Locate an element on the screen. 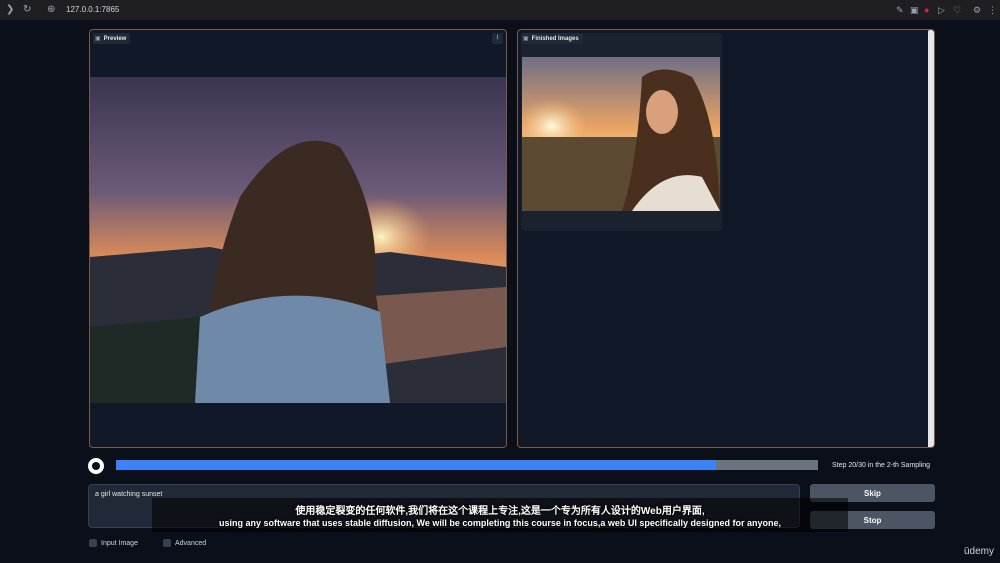  heart-icon: ♡ is located at coordinates (957, 10).